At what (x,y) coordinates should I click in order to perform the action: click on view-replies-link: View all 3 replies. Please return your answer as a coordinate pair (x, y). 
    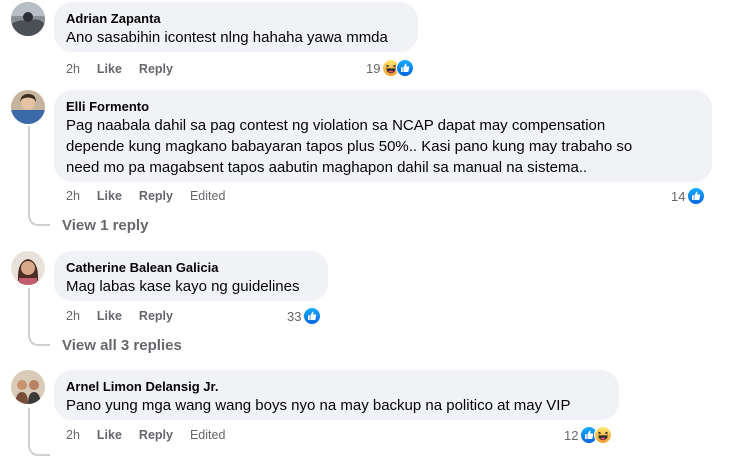
    Looking at the image, I should click on (122, 345).